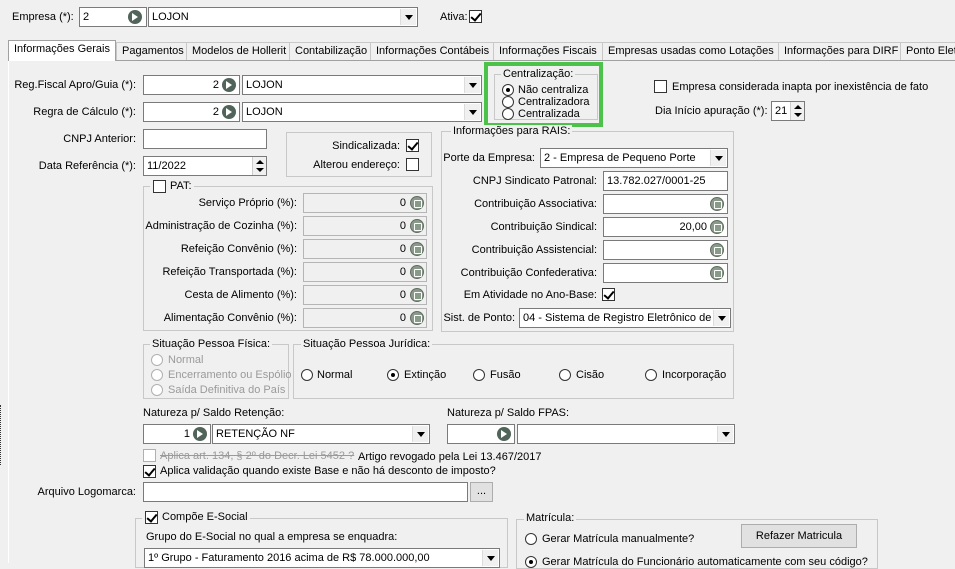 The width and height of the screenshot is (955, 569). I want to click on radio-pf-normal, so click(157, 360).